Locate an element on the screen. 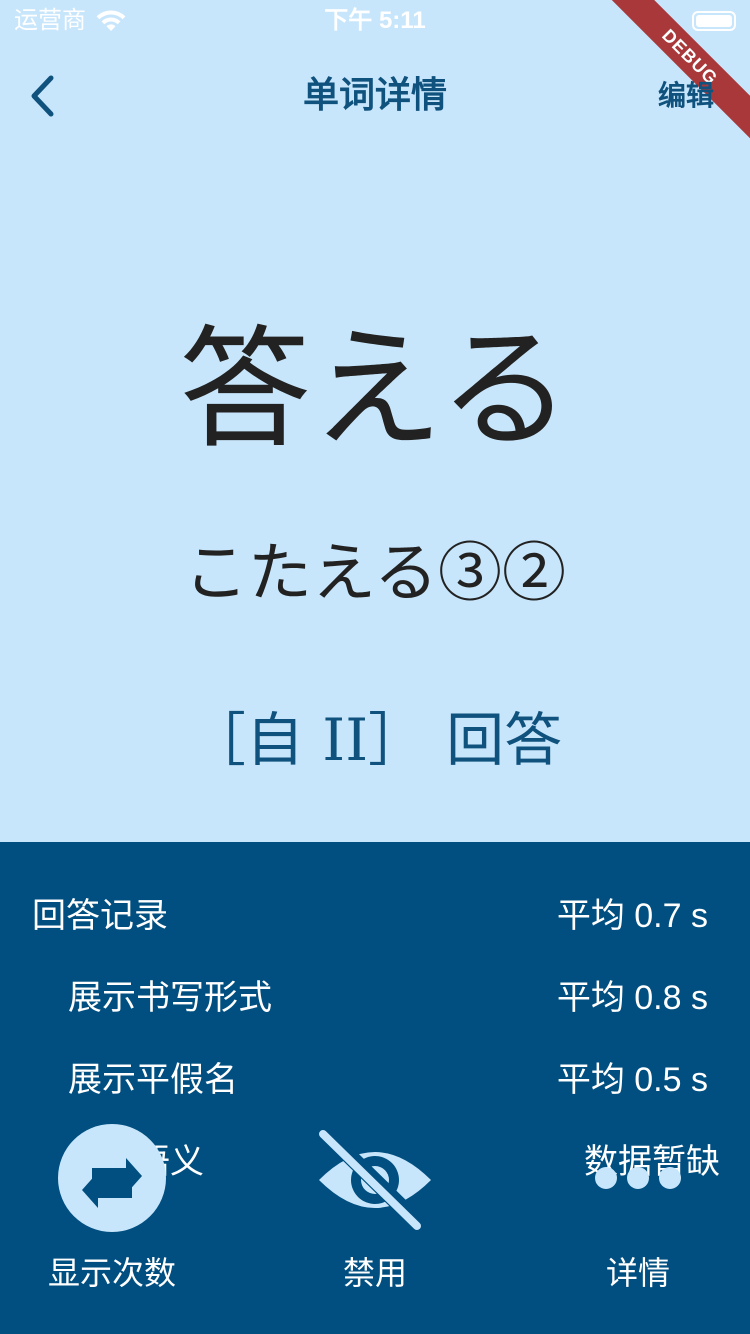  more-dots-icon is located at coordinates (638, 1178).